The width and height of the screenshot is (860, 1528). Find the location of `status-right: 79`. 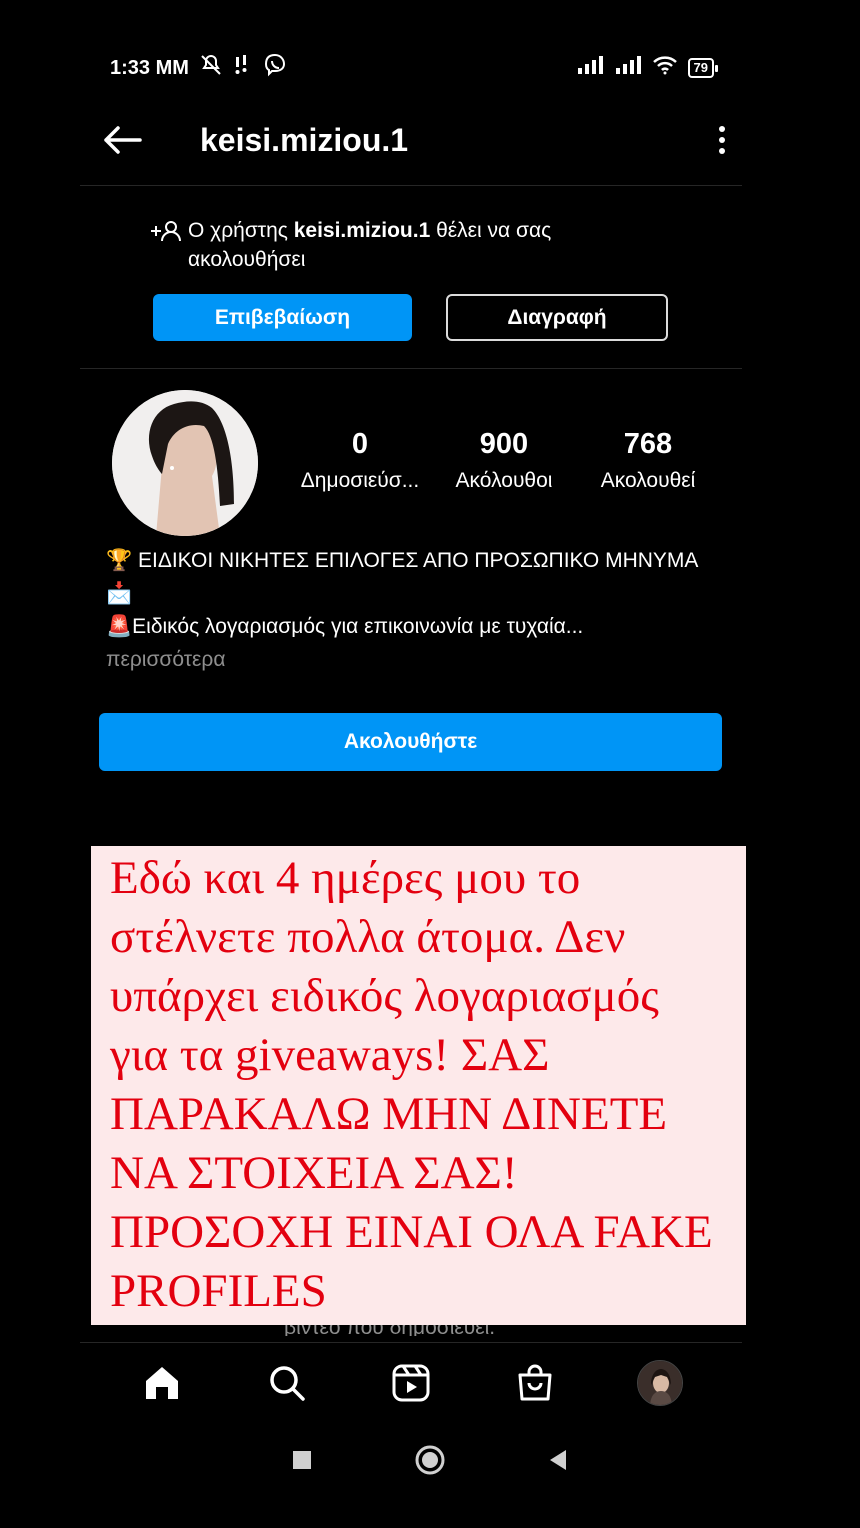

status-right: 79 is located at coordinates (647, 68).